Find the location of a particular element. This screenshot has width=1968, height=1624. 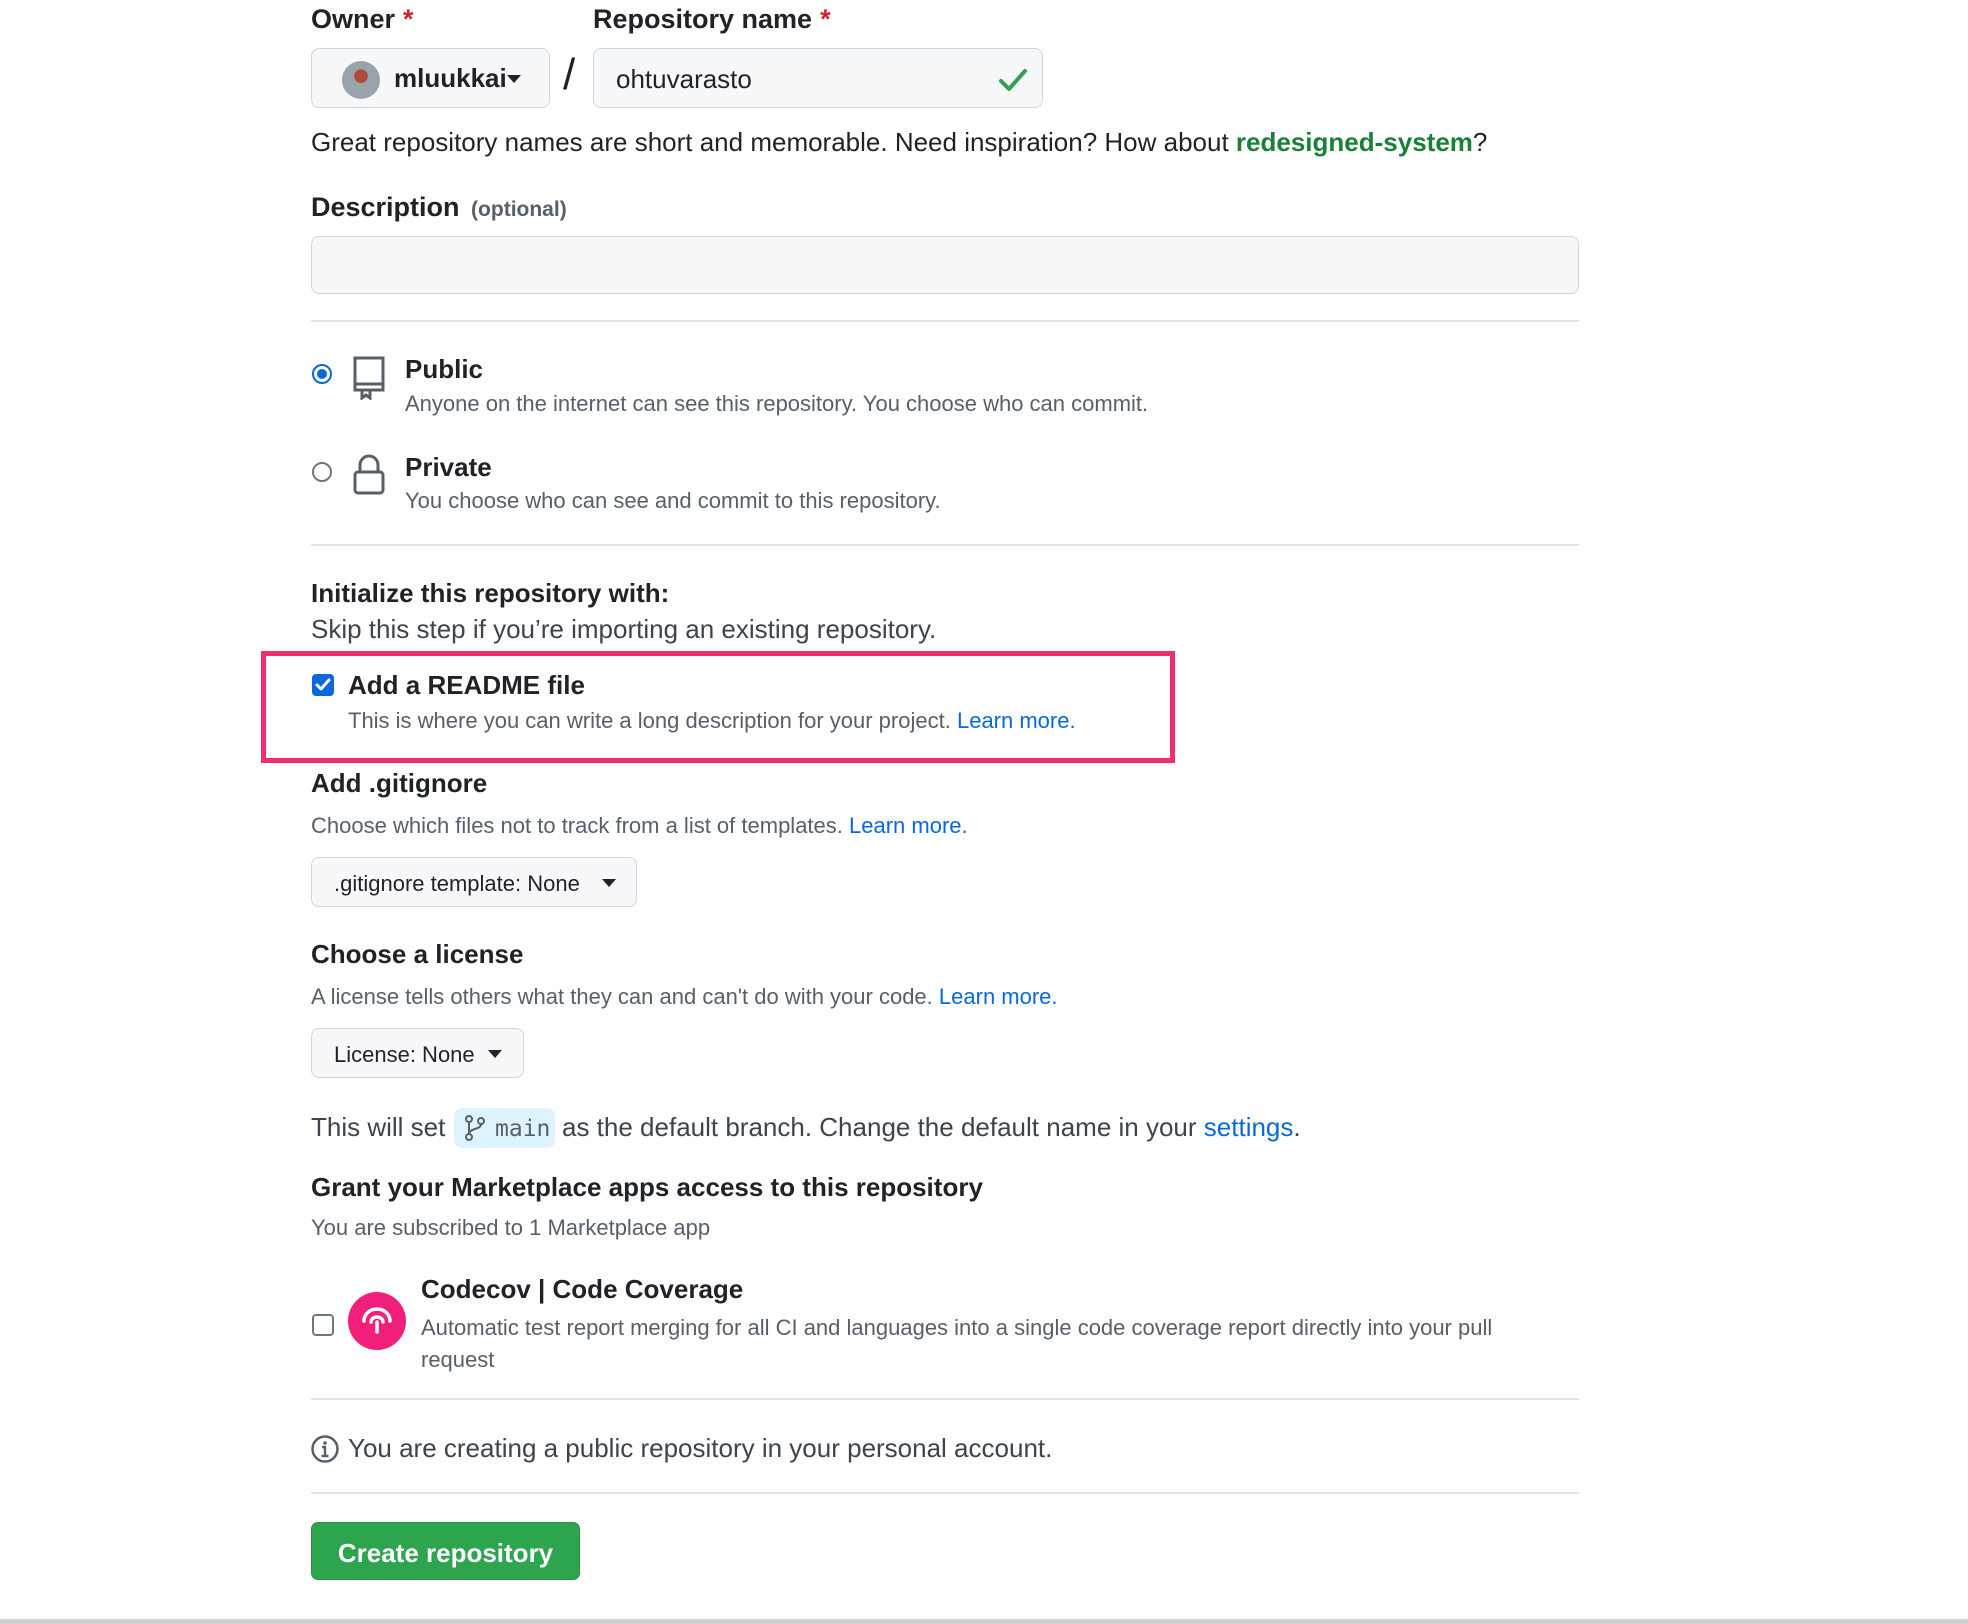

checkmark-icon is located at coordinates (323, 684).